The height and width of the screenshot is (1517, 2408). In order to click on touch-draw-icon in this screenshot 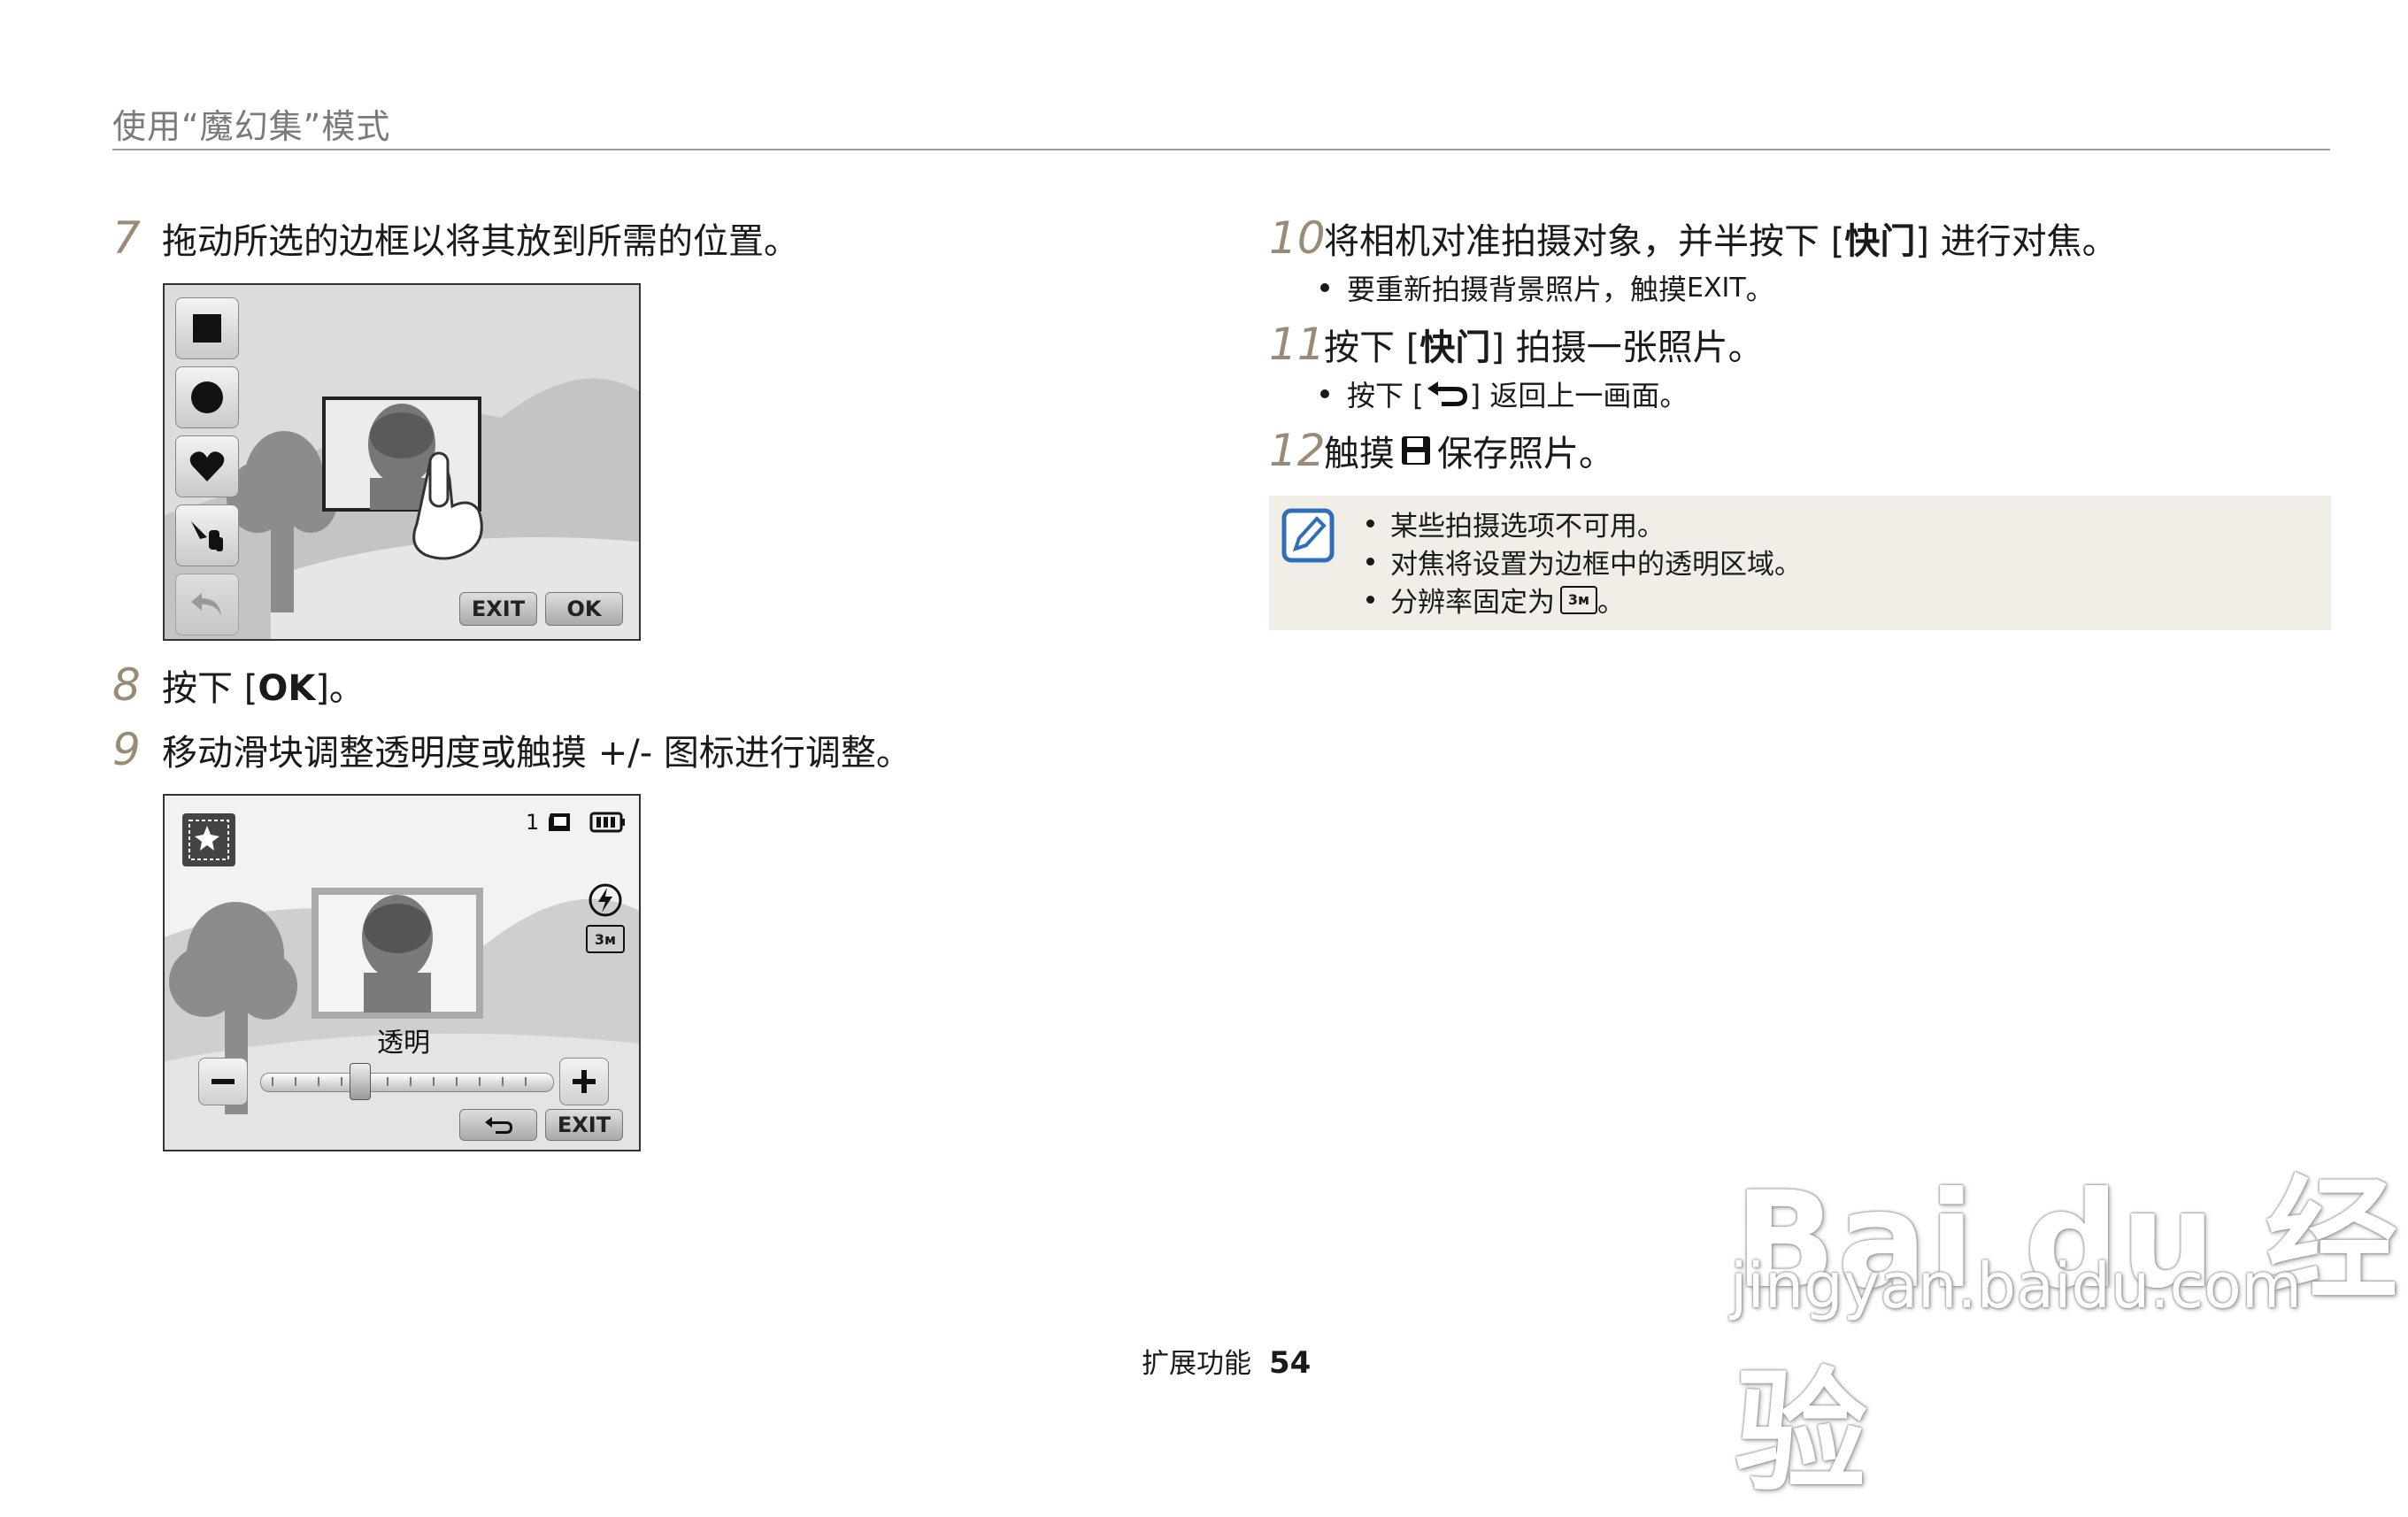, I will do `click(207, 536)`.